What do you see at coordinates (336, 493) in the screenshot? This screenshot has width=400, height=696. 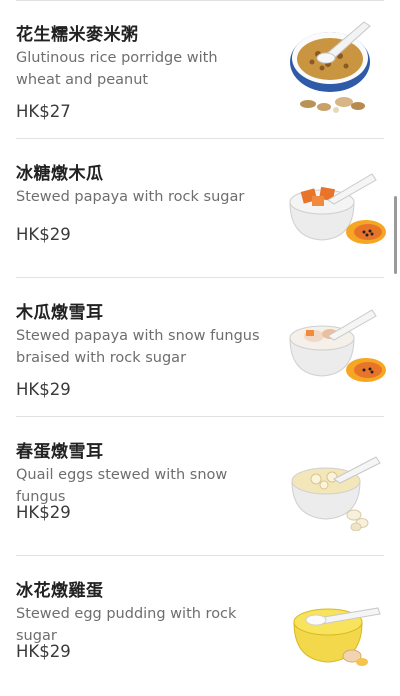 I see `quail-egg-soup-icon` at bounding box center [336, 493].